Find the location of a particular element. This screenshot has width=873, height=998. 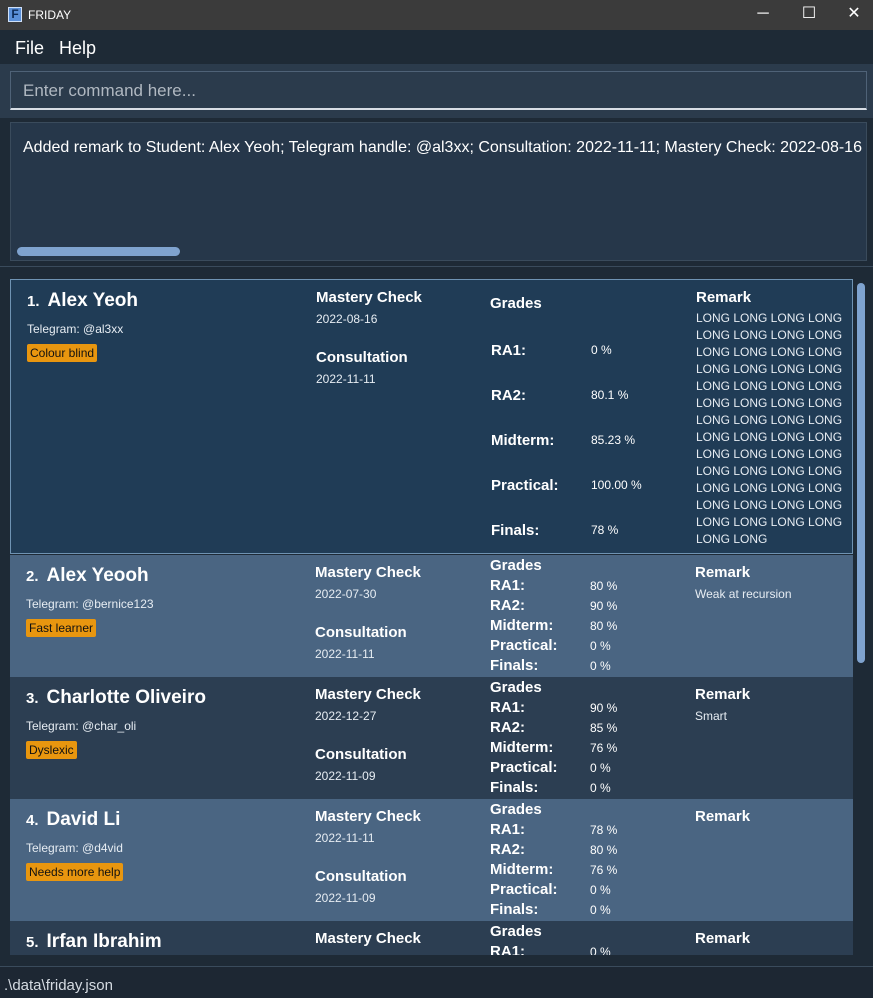

minimize-button: ─ is located at coordinates (763, 15).